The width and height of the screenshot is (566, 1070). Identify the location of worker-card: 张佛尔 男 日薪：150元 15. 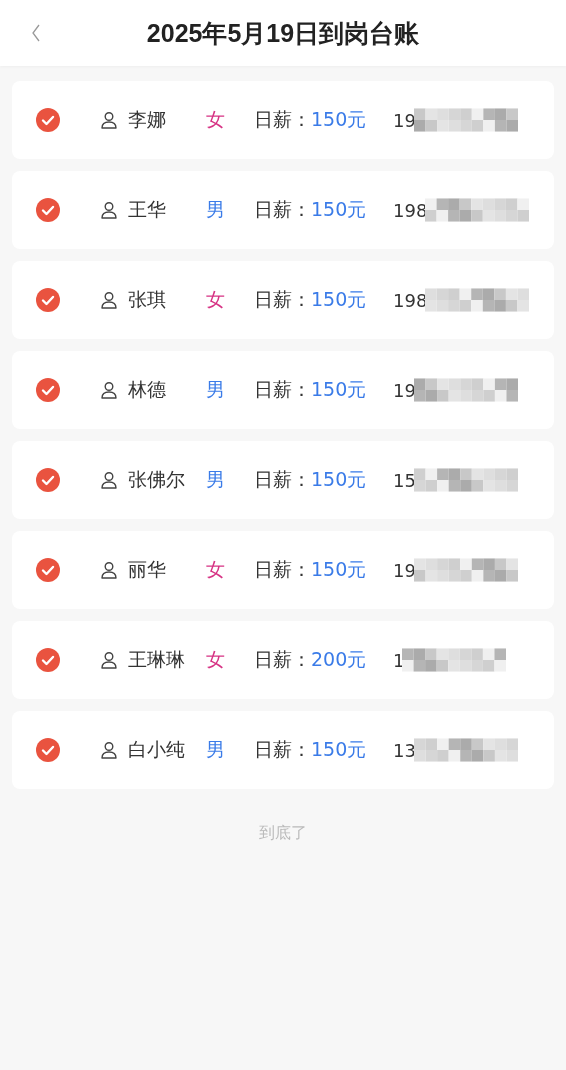
(283, 480).